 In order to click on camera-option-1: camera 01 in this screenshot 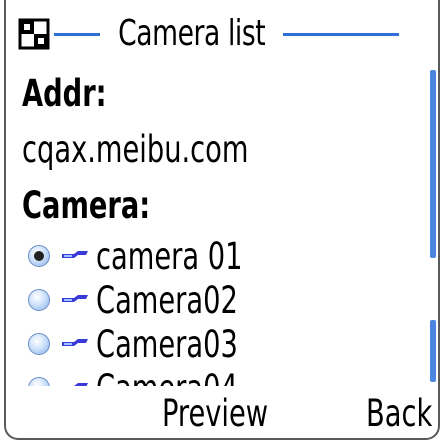, I will do `click(217, 256)`.